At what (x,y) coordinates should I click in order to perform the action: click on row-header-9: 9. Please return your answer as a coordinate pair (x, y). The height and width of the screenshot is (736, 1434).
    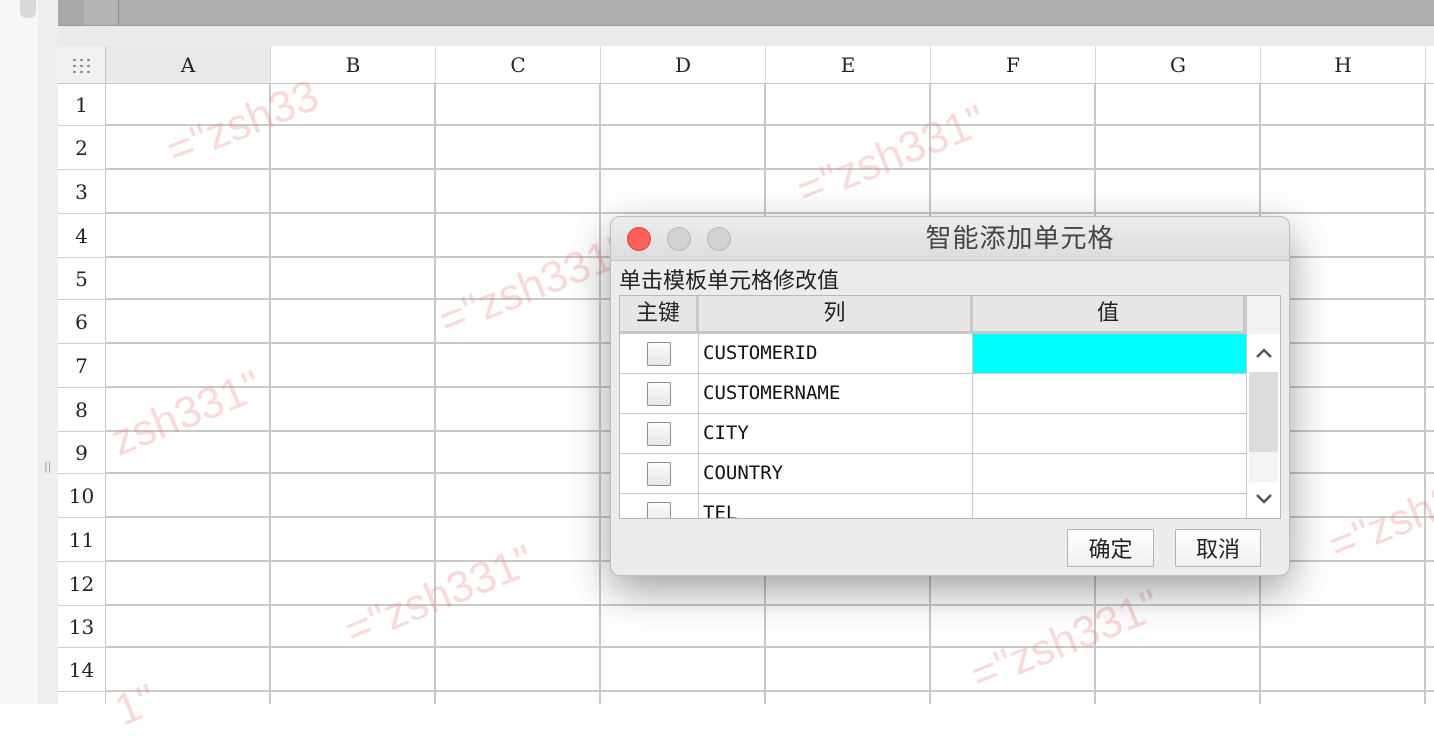
    Looking at the image, I should click on (82, 453).